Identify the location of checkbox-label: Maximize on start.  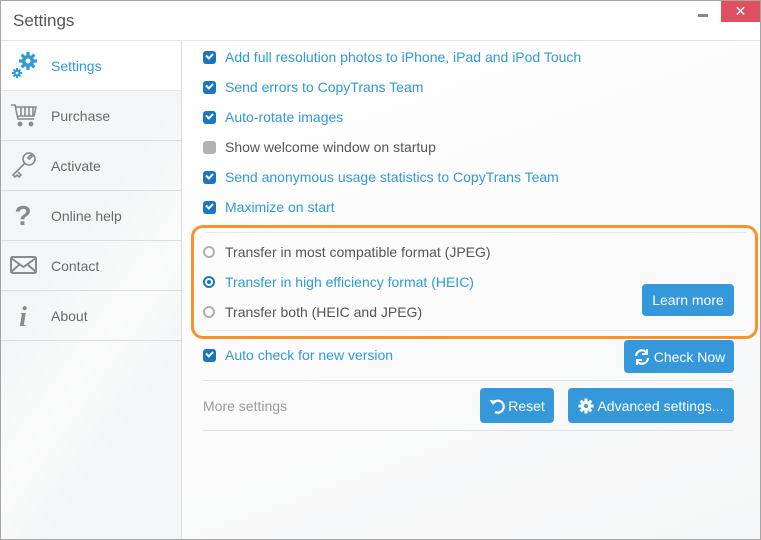
(280, 207).